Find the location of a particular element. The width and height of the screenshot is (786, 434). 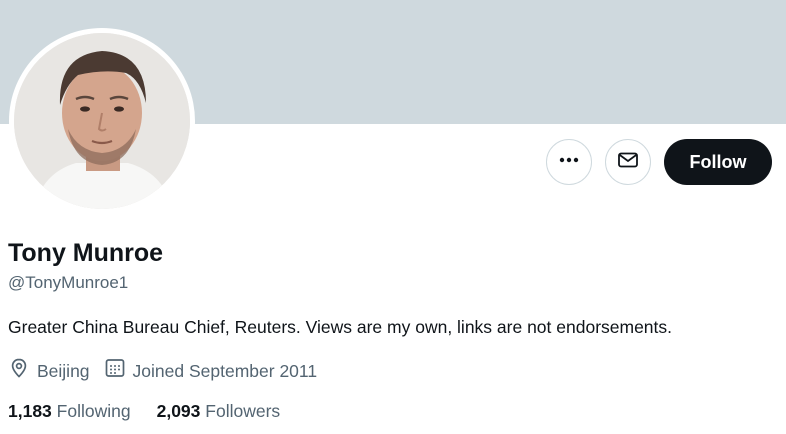

more-horizontal-icon is located at coordinates (569, 162).